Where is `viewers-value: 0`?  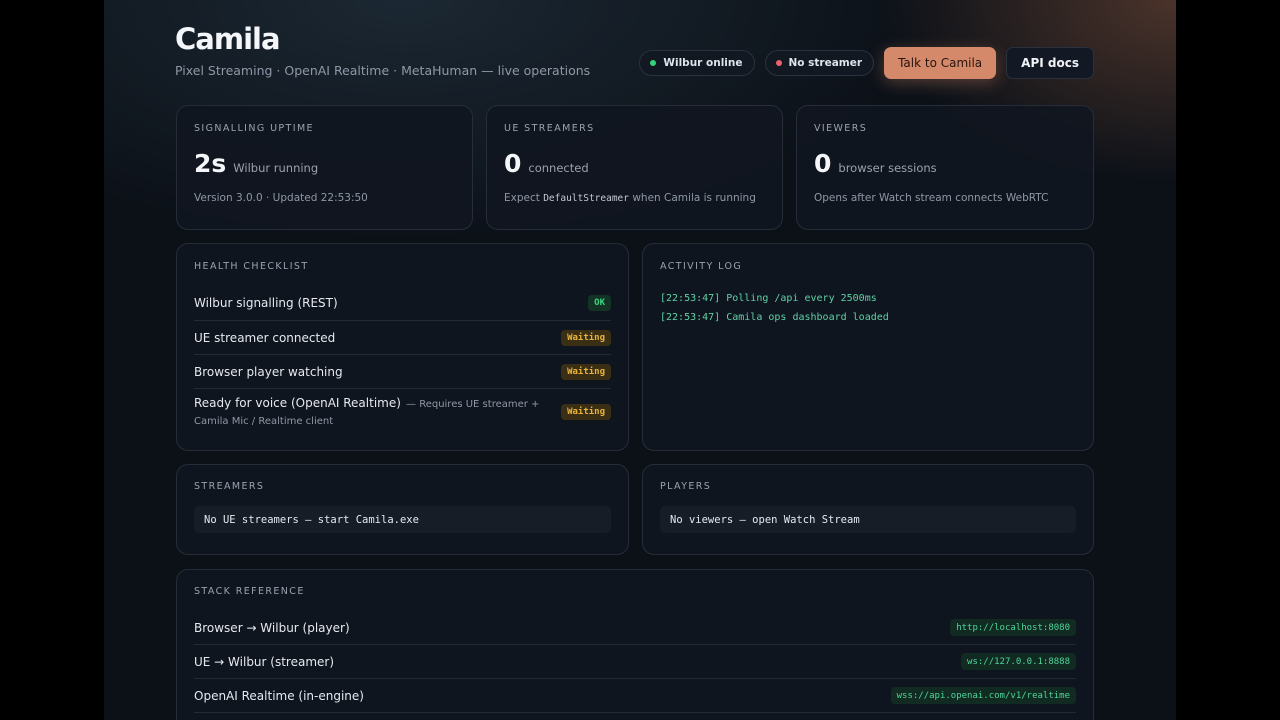 viewers-value: 0 is located at coordinates (823, 163).